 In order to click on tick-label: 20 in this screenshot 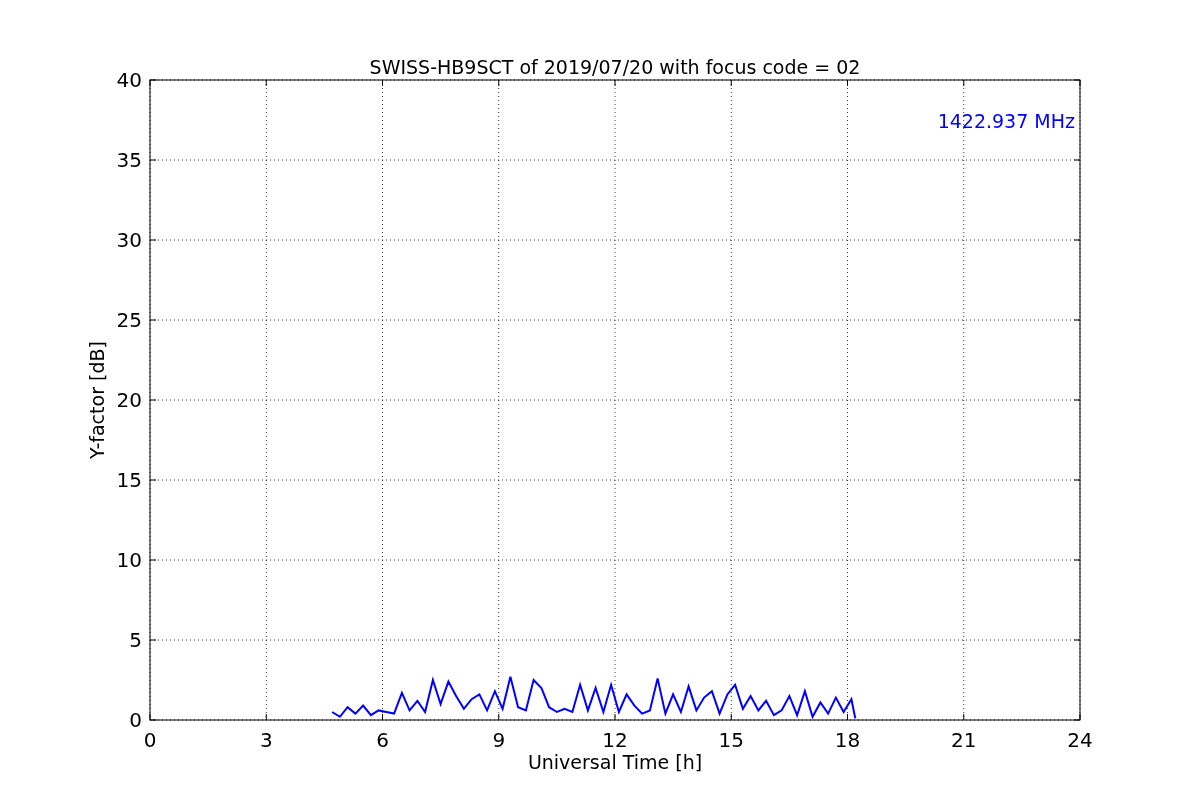, I will do `click(129, 400)`.